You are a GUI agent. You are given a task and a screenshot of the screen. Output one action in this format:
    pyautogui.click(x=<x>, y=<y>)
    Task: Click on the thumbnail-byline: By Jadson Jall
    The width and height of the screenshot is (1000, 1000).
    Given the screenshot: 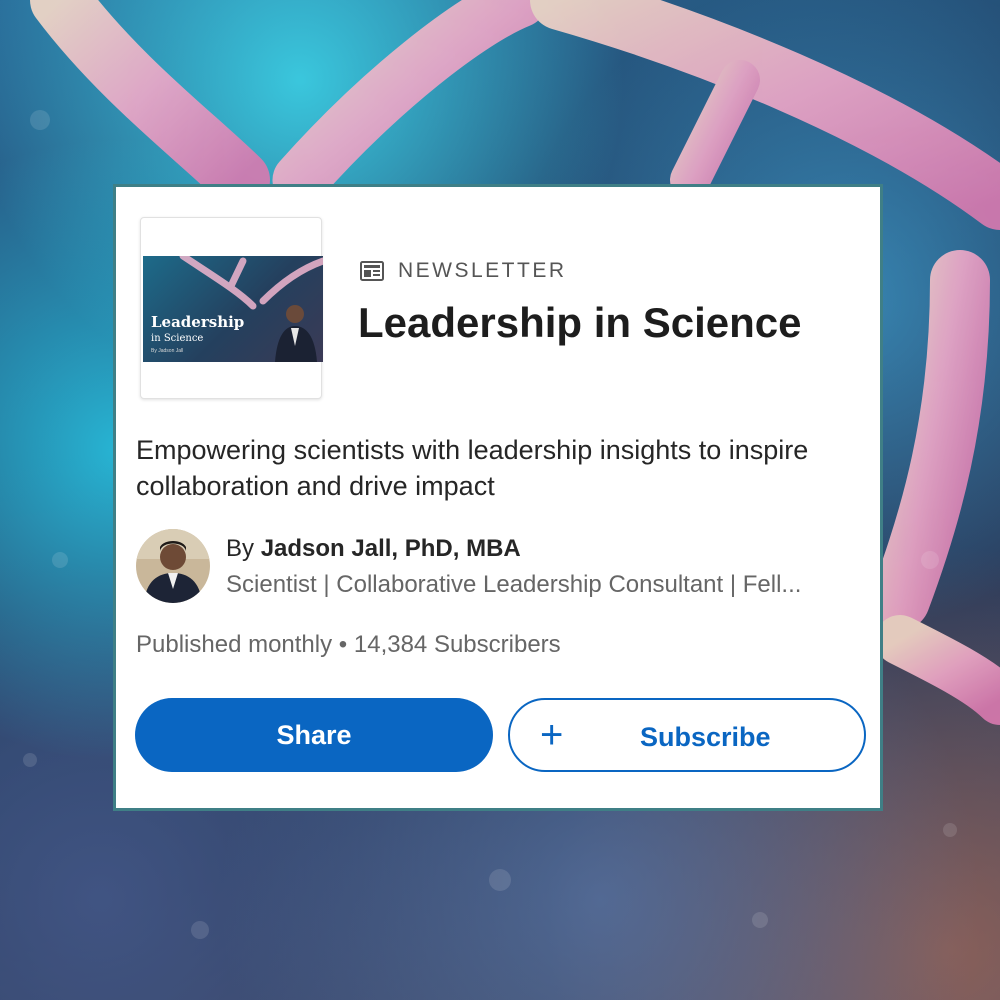 What is the action you would take?
    pyautogui.click(x=167, y=351)
    